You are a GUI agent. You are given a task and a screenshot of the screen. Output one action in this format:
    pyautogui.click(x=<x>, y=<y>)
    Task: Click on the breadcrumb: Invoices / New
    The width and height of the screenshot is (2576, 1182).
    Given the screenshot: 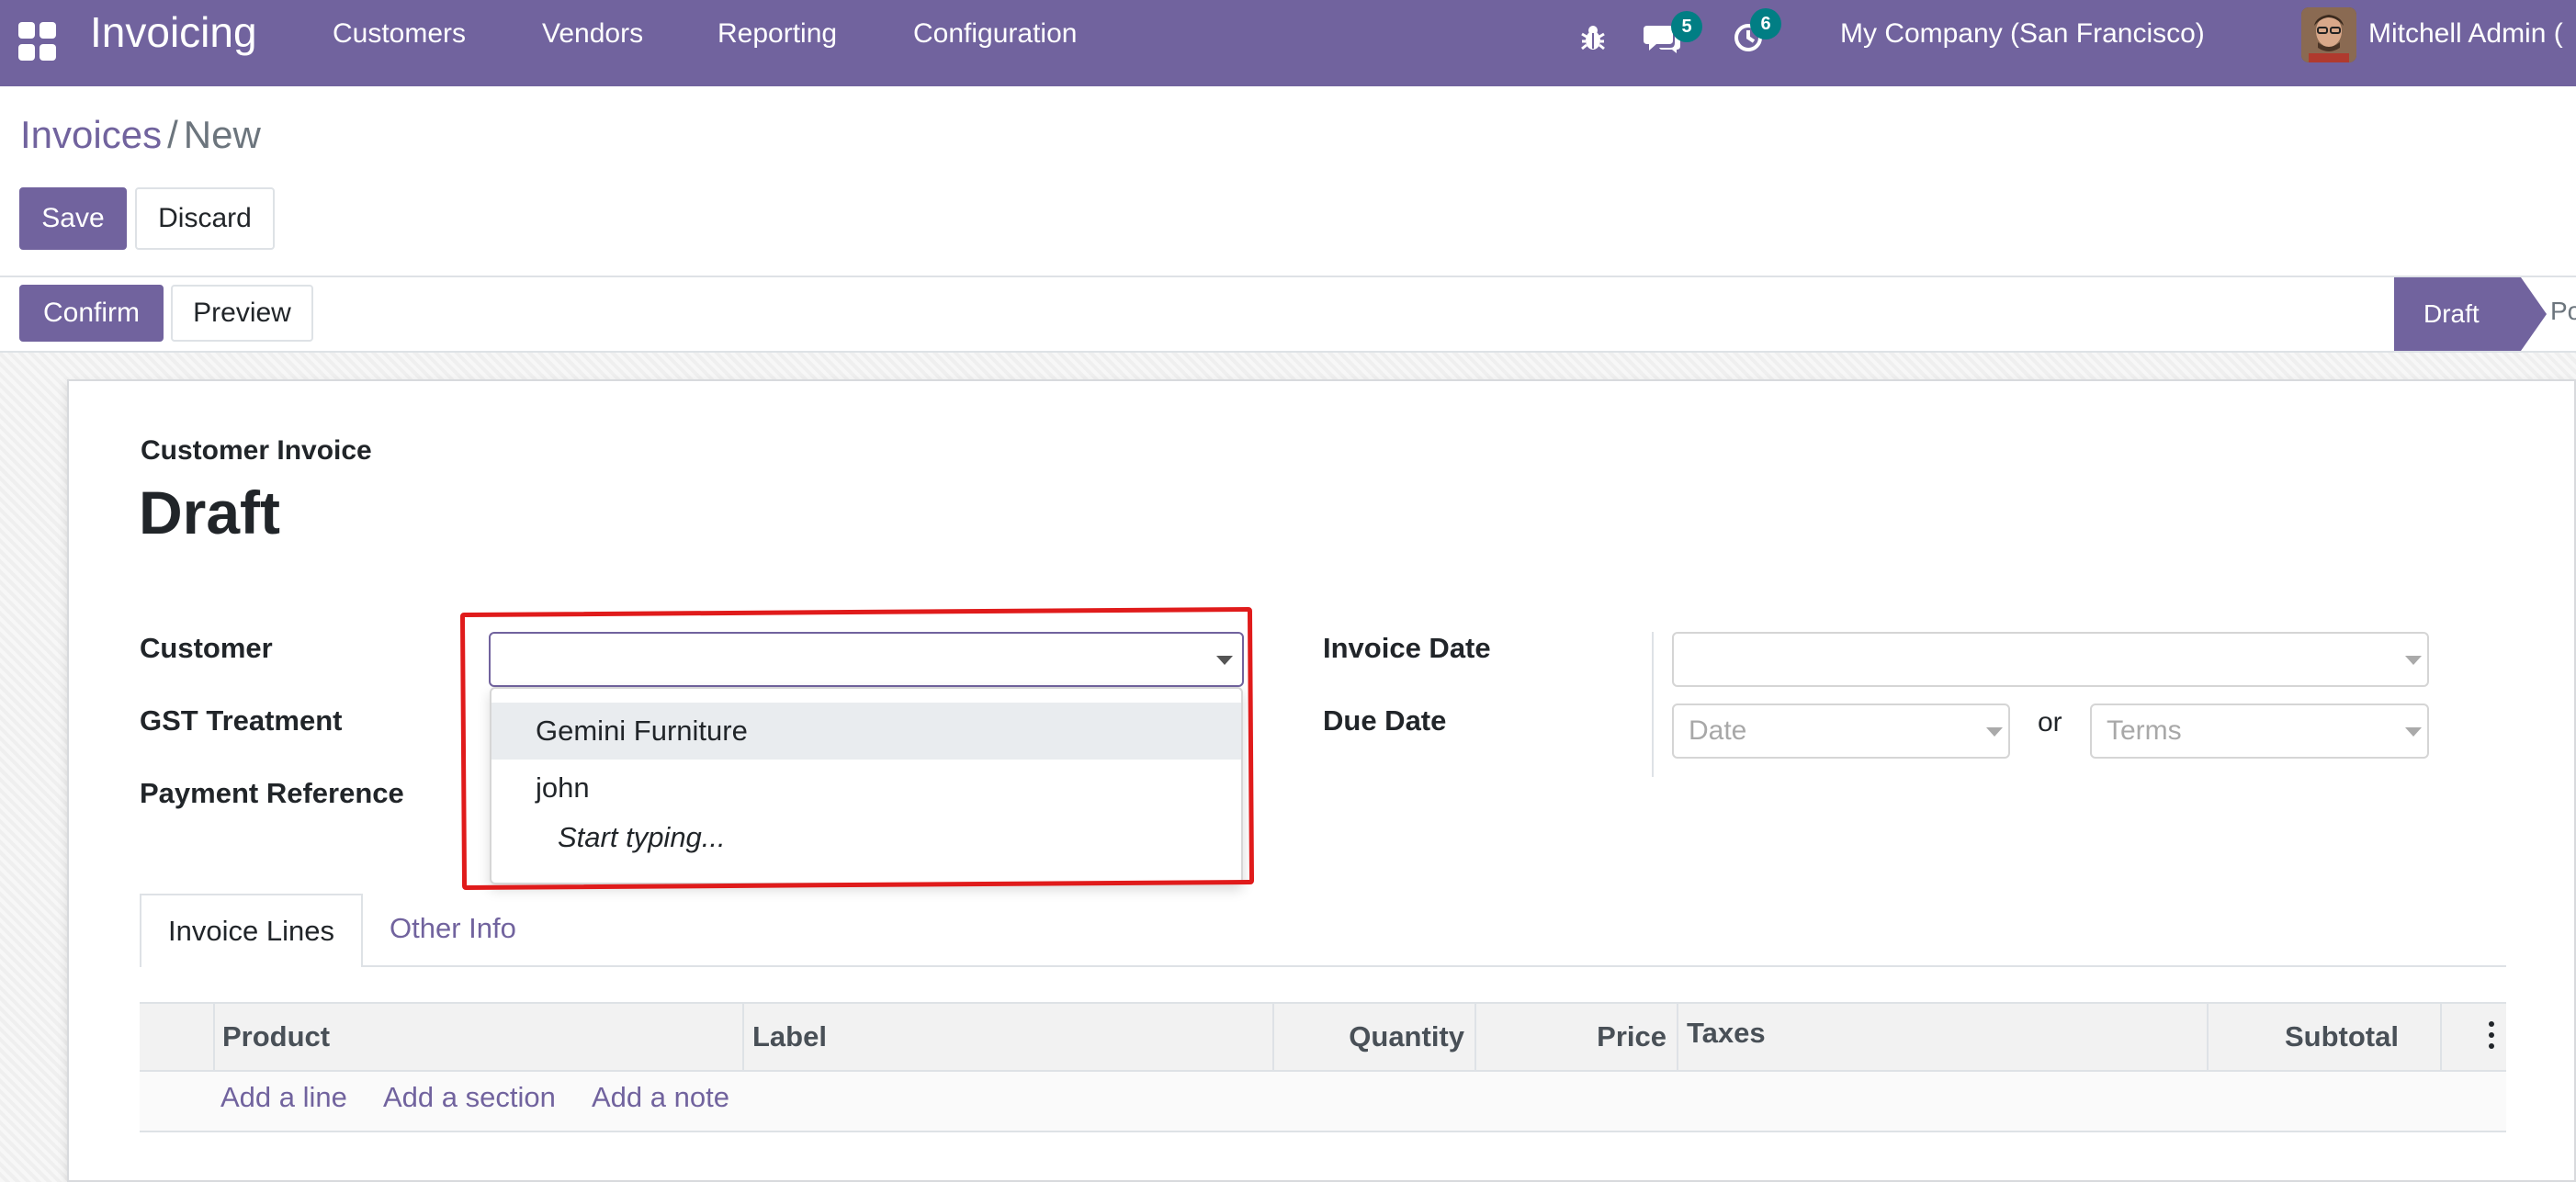 What is the action you would take?
    pyautogui.click(x=140, y=135)
    